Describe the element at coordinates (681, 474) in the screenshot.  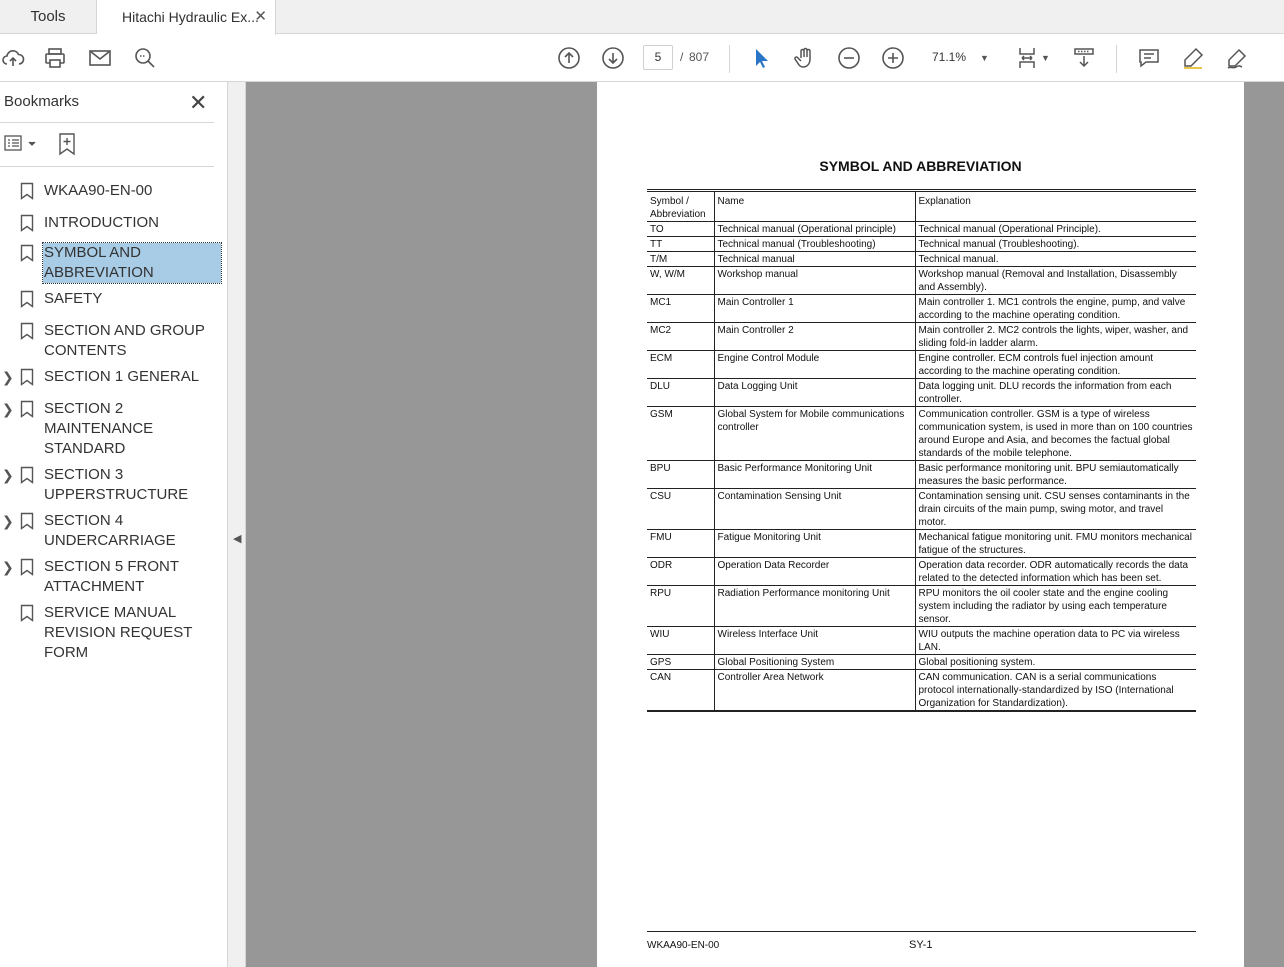
I see `symbol-cell: BPU` at that location.